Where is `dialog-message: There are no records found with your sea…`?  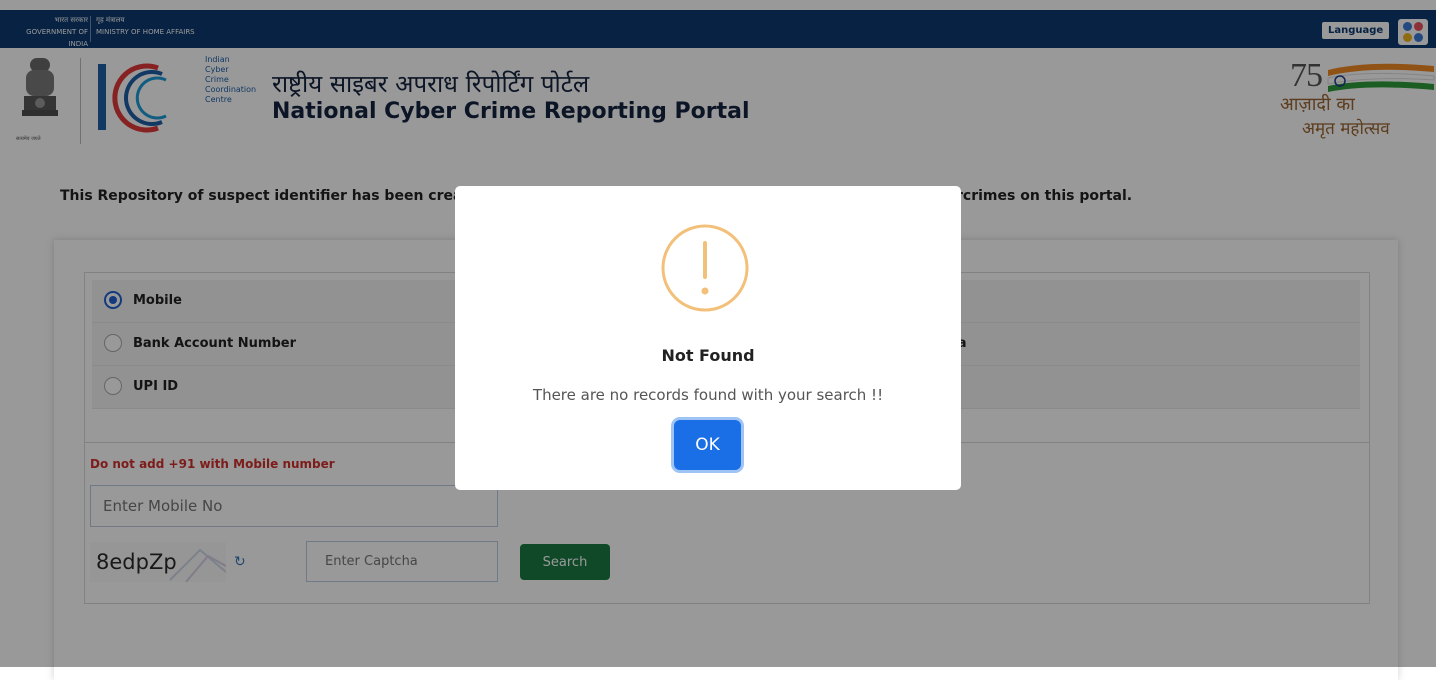
dialog-message: There are no records found with your sea… is located at coordinates (708, 395).